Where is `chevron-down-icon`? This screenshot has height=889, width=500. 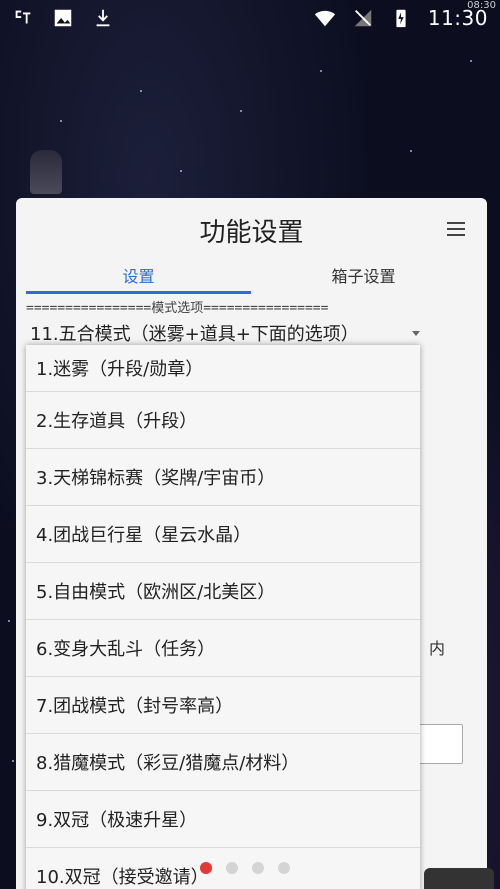
chevron-down-icon is located at coordinates (416, 333).